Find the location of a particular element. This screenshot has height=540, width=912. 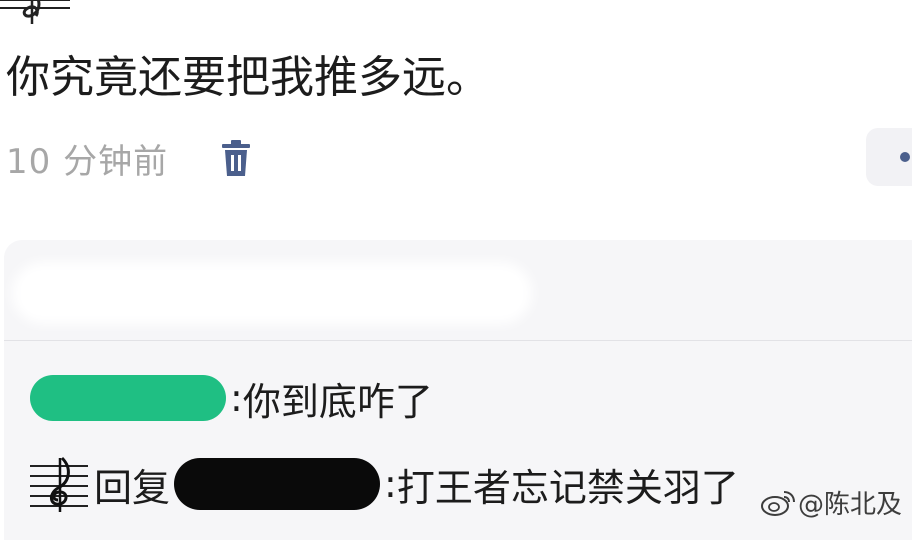

watermark: @陈北及 is located at coordinates (831, 502).